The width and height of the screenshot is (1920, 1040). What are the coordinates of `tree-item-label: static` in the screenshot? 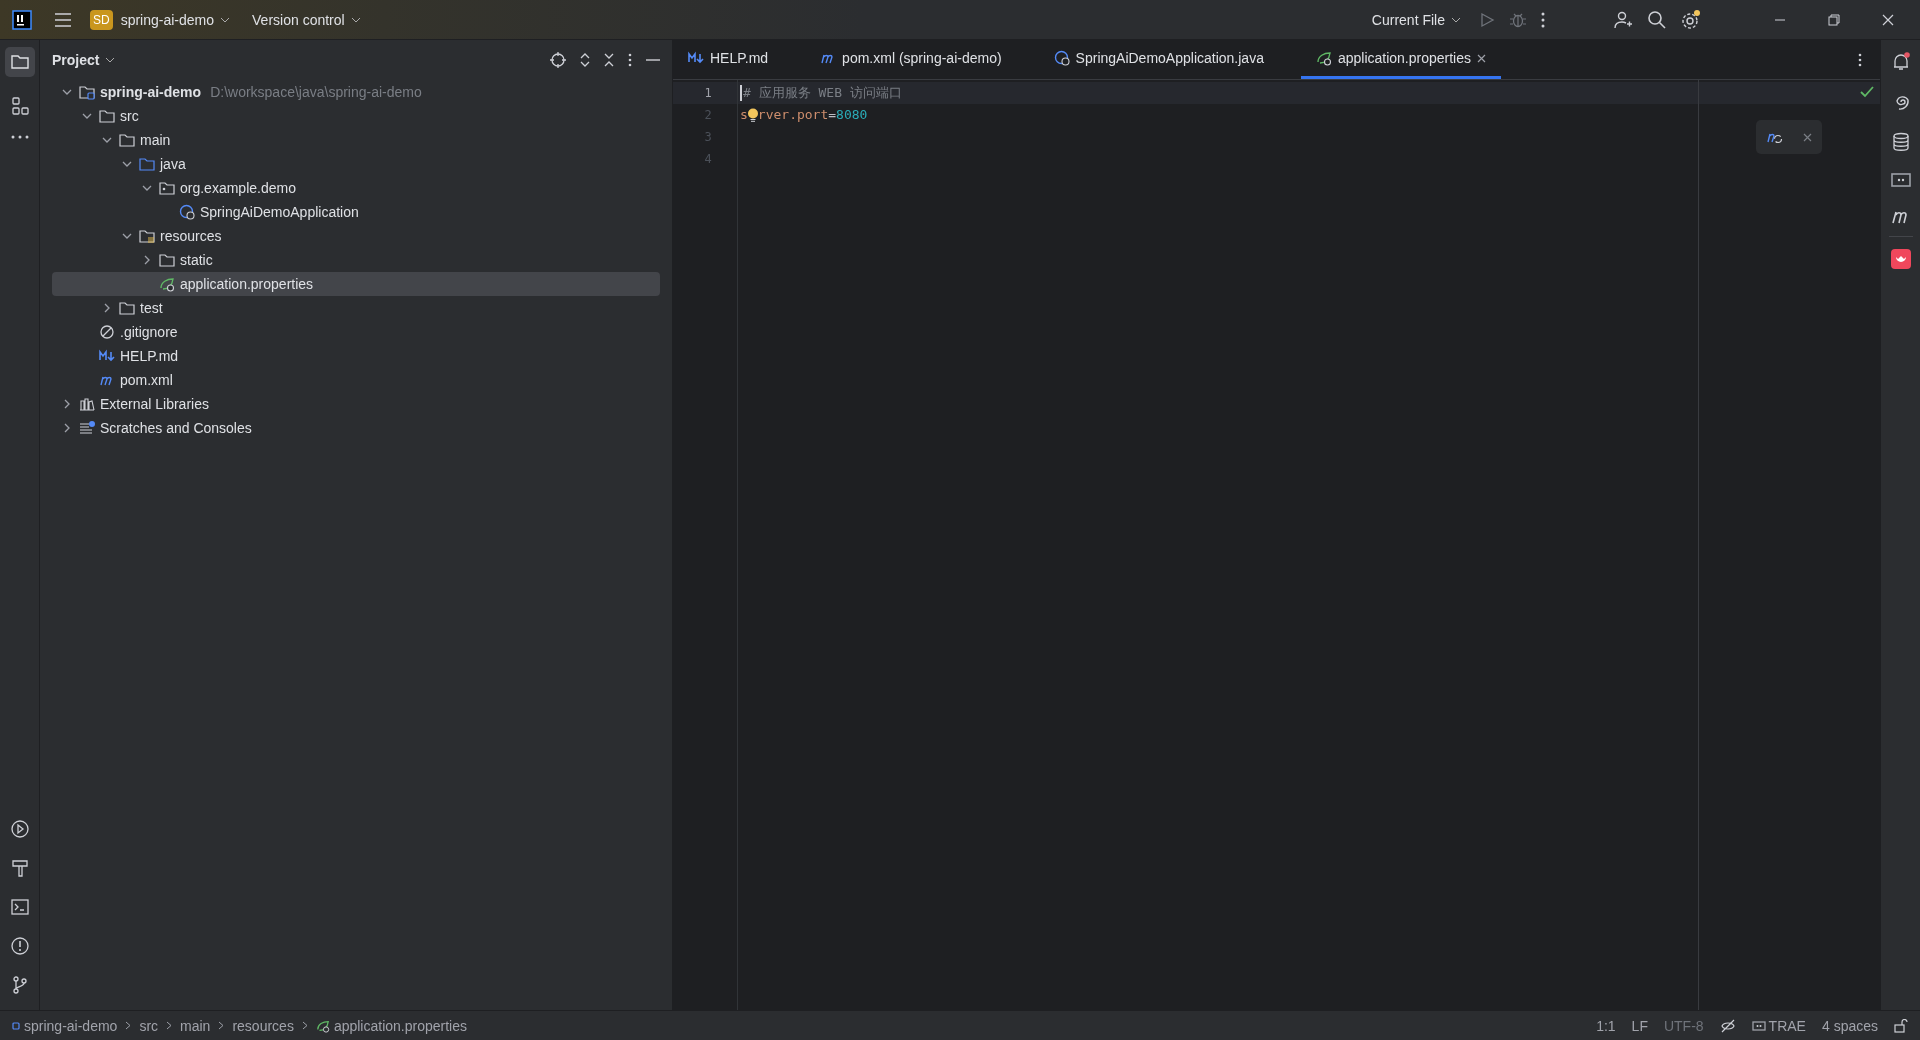 It's located at (196, 260).